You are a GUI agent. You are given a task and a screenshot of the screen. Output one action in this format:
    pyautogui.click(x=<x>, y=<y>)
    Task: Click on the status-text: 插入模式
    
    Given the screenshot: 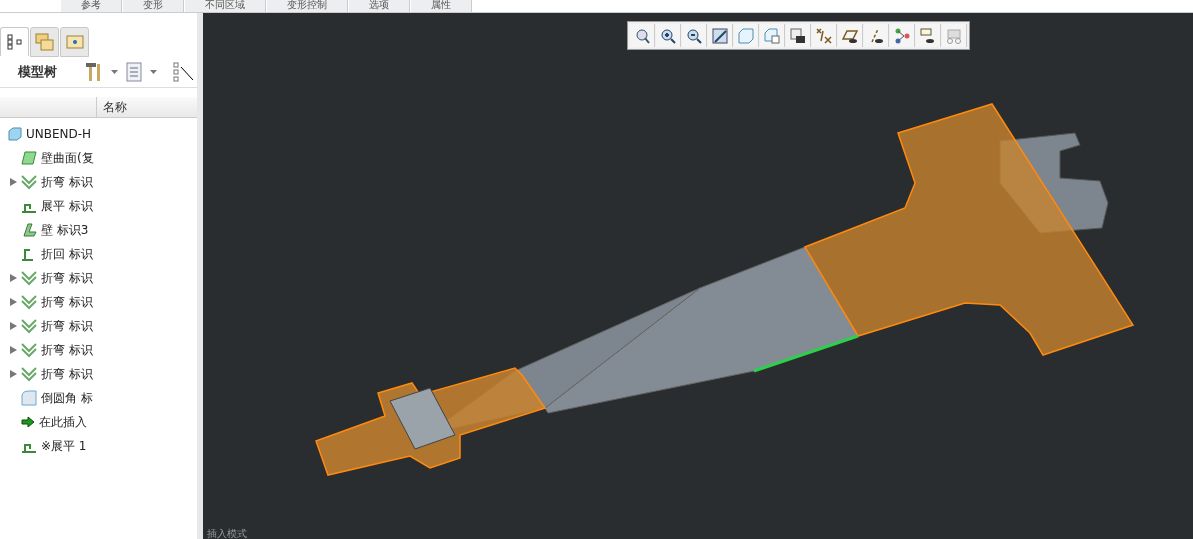 What is the action you would take?
    pyautogui.click(x=227, y=534)
    